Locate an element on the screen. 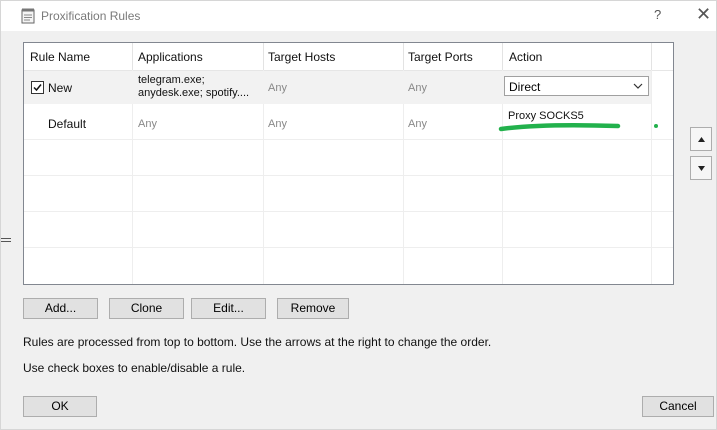 The width and height of the screenshot is (717, 430). notepad-icon is located at coordinates (28, 16).